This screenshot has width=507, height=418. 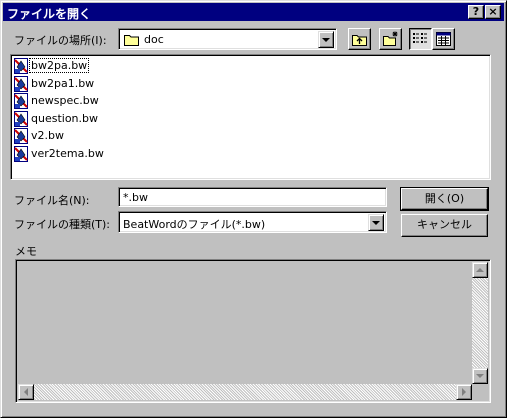 I want to click on scroll-left-arrow-icon, so click(x=26, y=392).